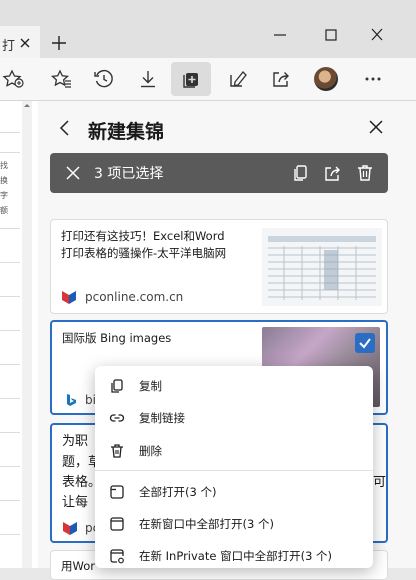 Image resolution: width=416 pixels, height=580 pixels. What do you see at coordinates (377, 35) in the screenshot?
I see `close-icon` at bounding box center [377, 35].